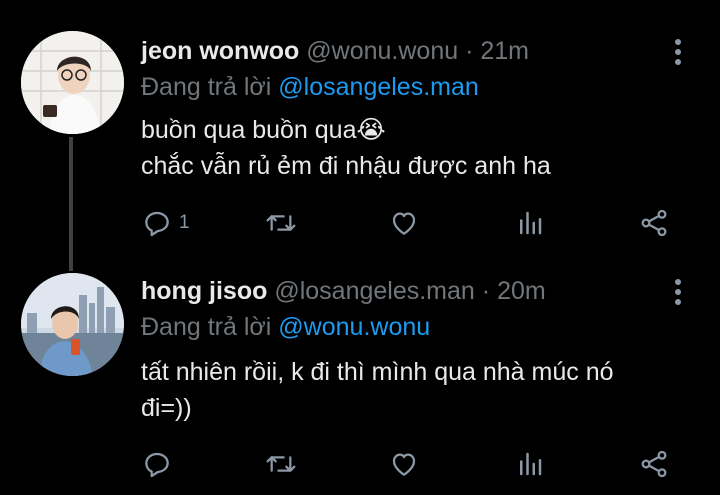 The height and width of the screenshot is (495, 720). I want to click on replying-to: Đang trả lời @losangeles.man, so click(310, 87).